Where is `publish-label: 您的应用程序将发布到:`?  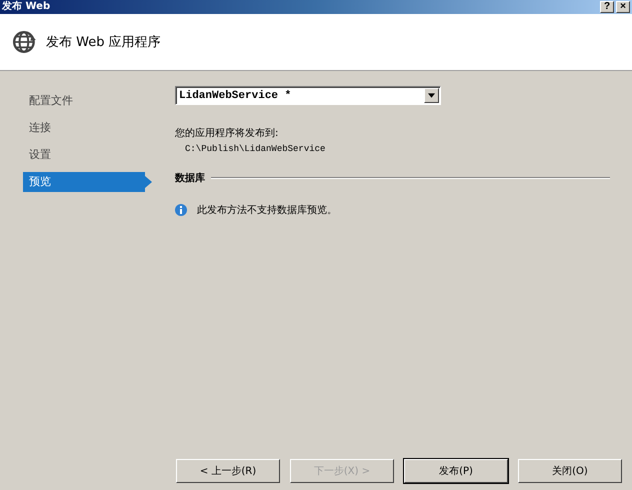
publish-label: 您的应用程序将发布到: is located at coordinates (227, 133).